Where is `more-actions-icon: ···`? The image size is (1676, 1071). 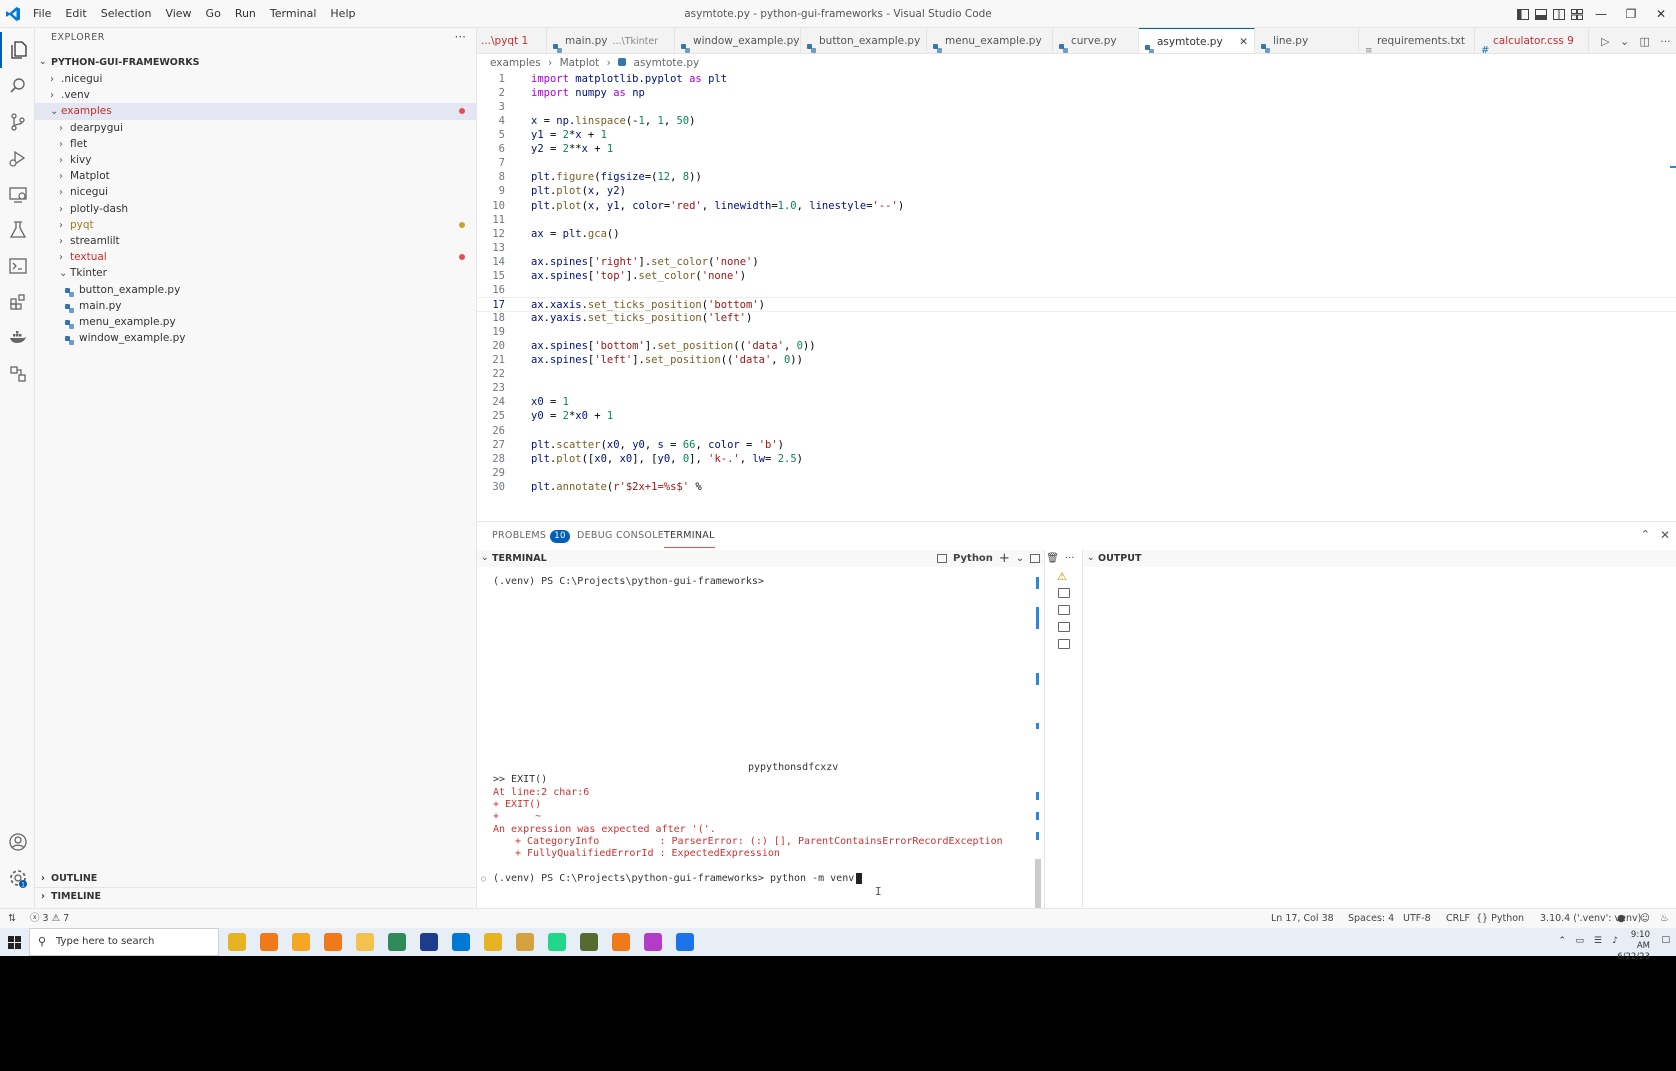 more-actions-icon: ··· is located at coordinates (460, 37).